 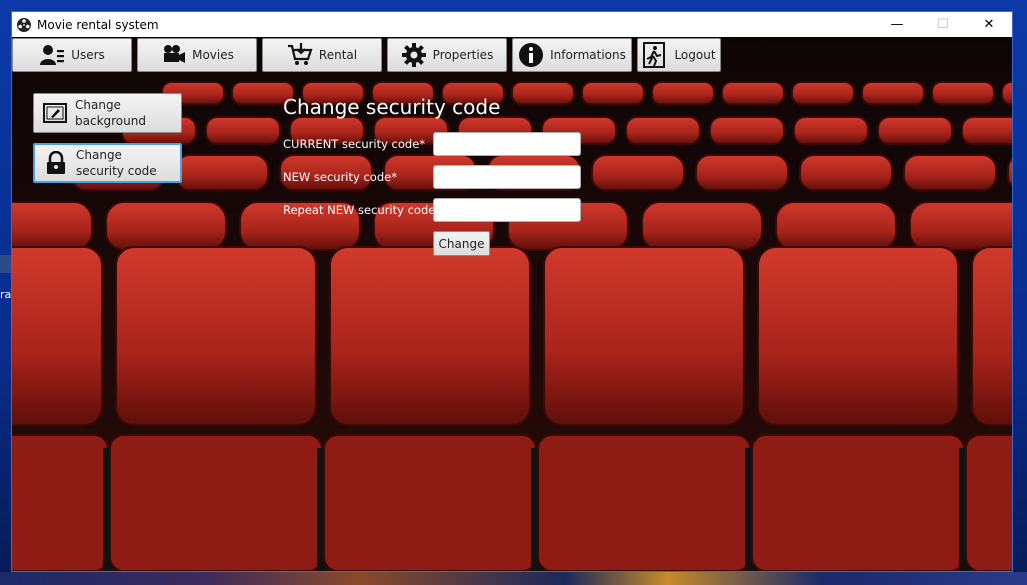 What do you see at coordinates (943, 24) in the screenshot?
I see `maximize-button: ☐` at bounding box center [943, 24].